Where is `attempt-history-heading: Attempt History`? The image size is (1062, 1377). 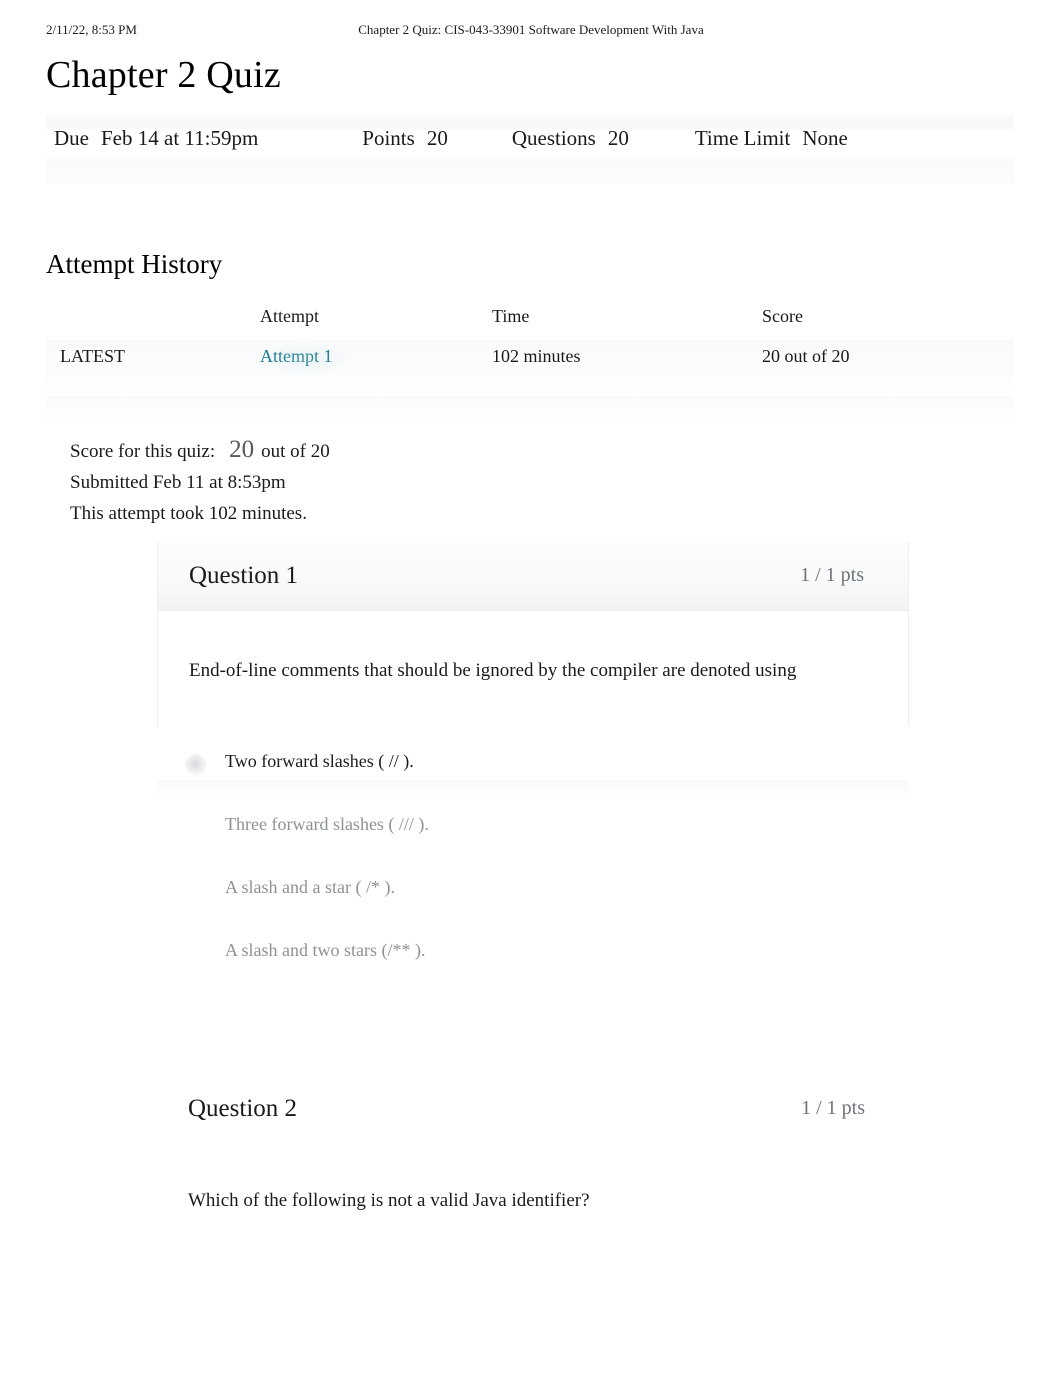 attempt-history-heading: Attempt History is located at coordinates (134, 264).